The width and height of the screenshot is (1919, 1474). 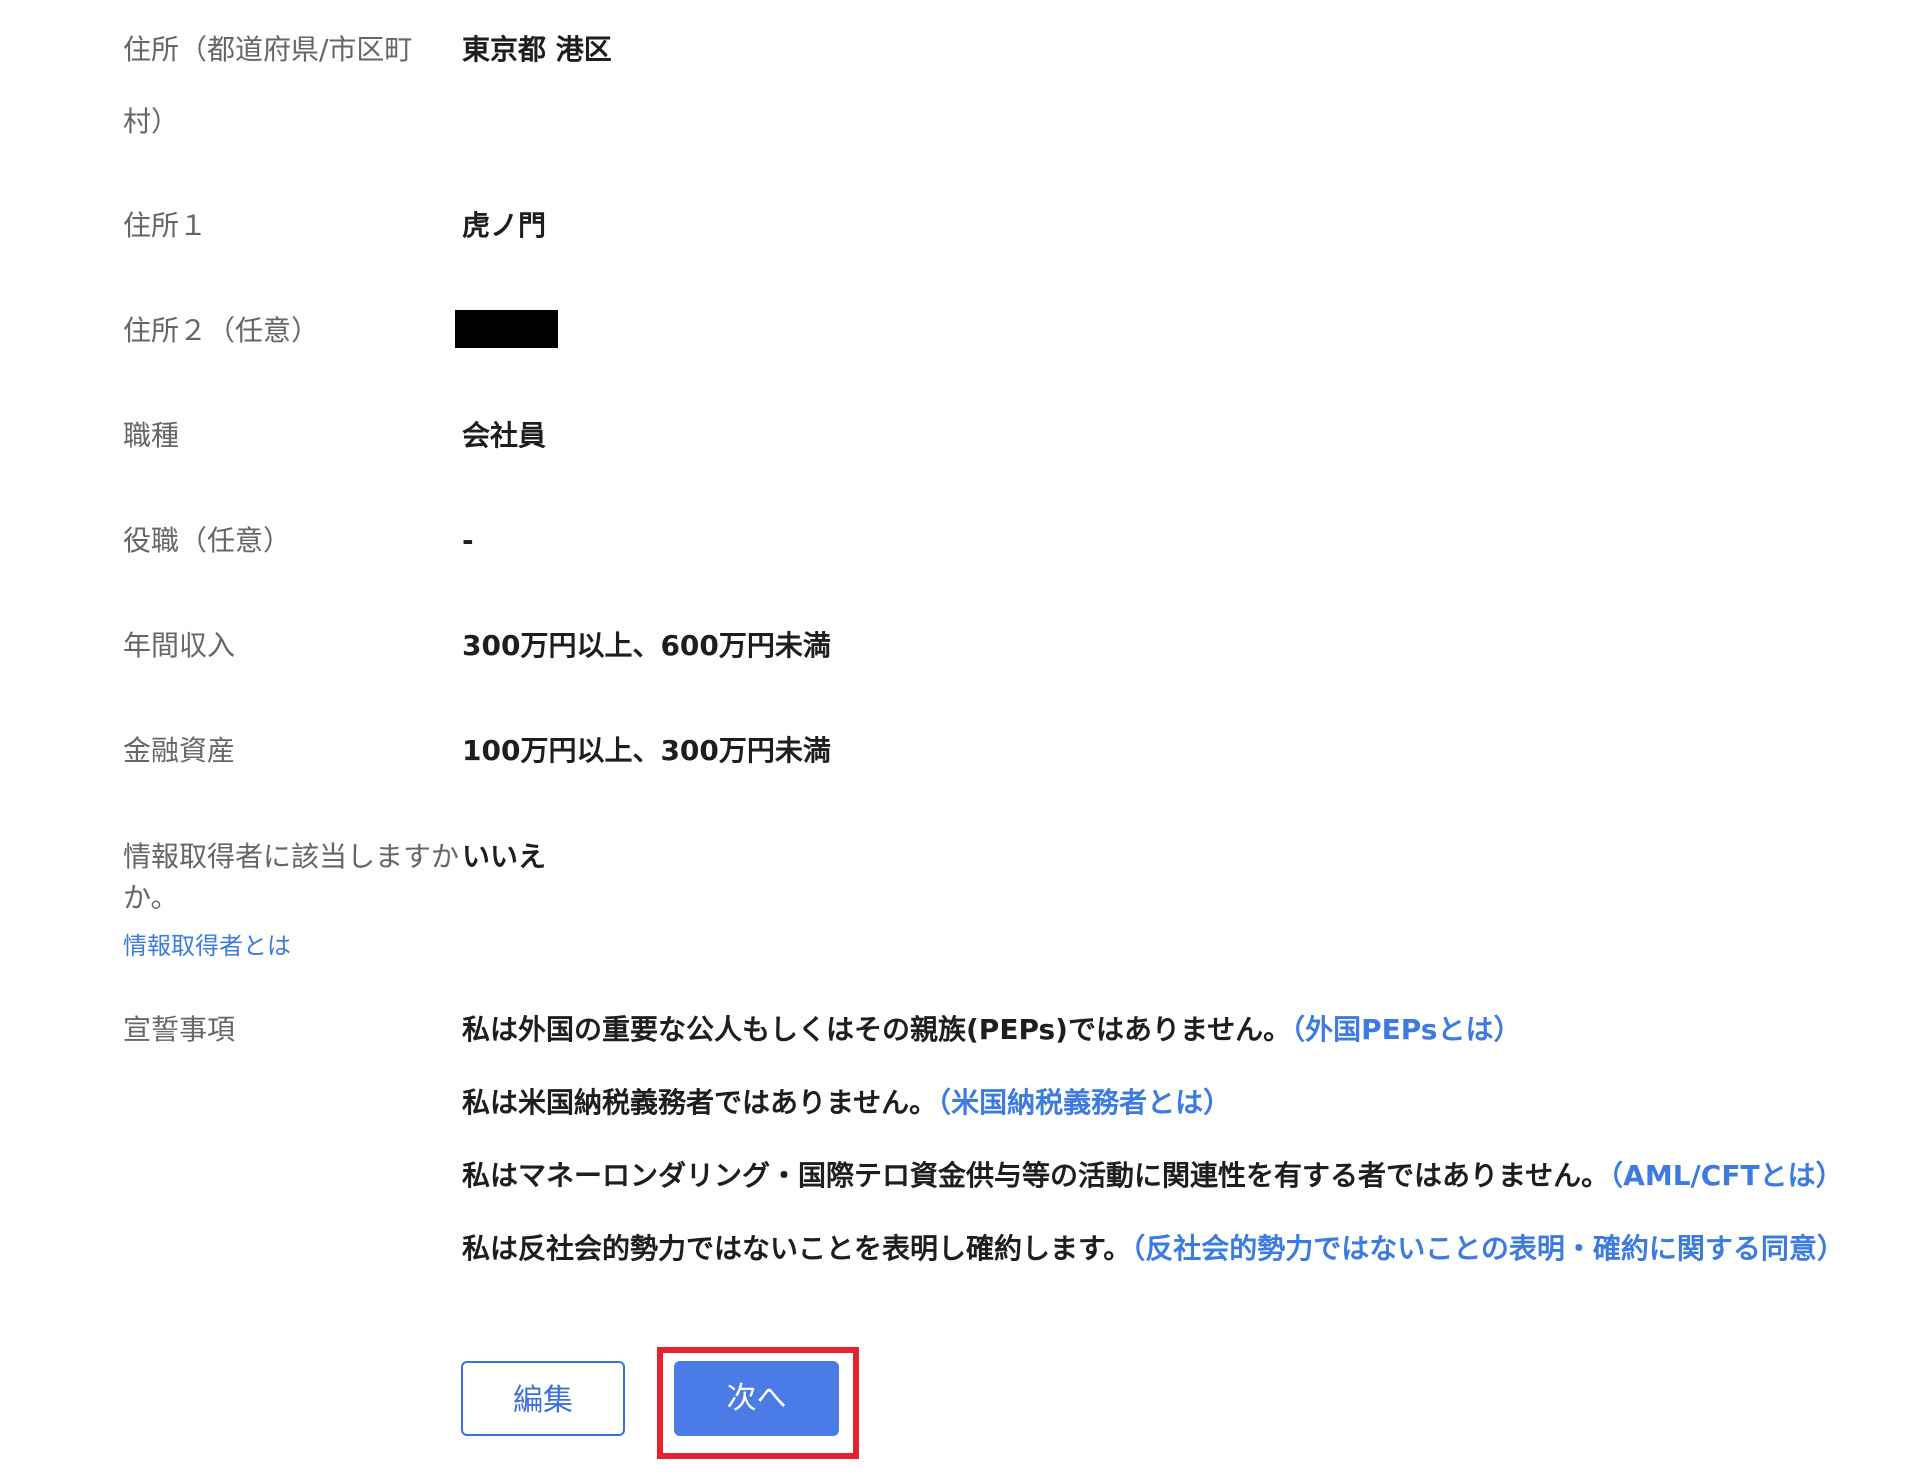 I want to click on declaration-antisocial-link: （反社会的勢力ではないことの表明・確約に関する同意）, so click(x=1488, y=1248).